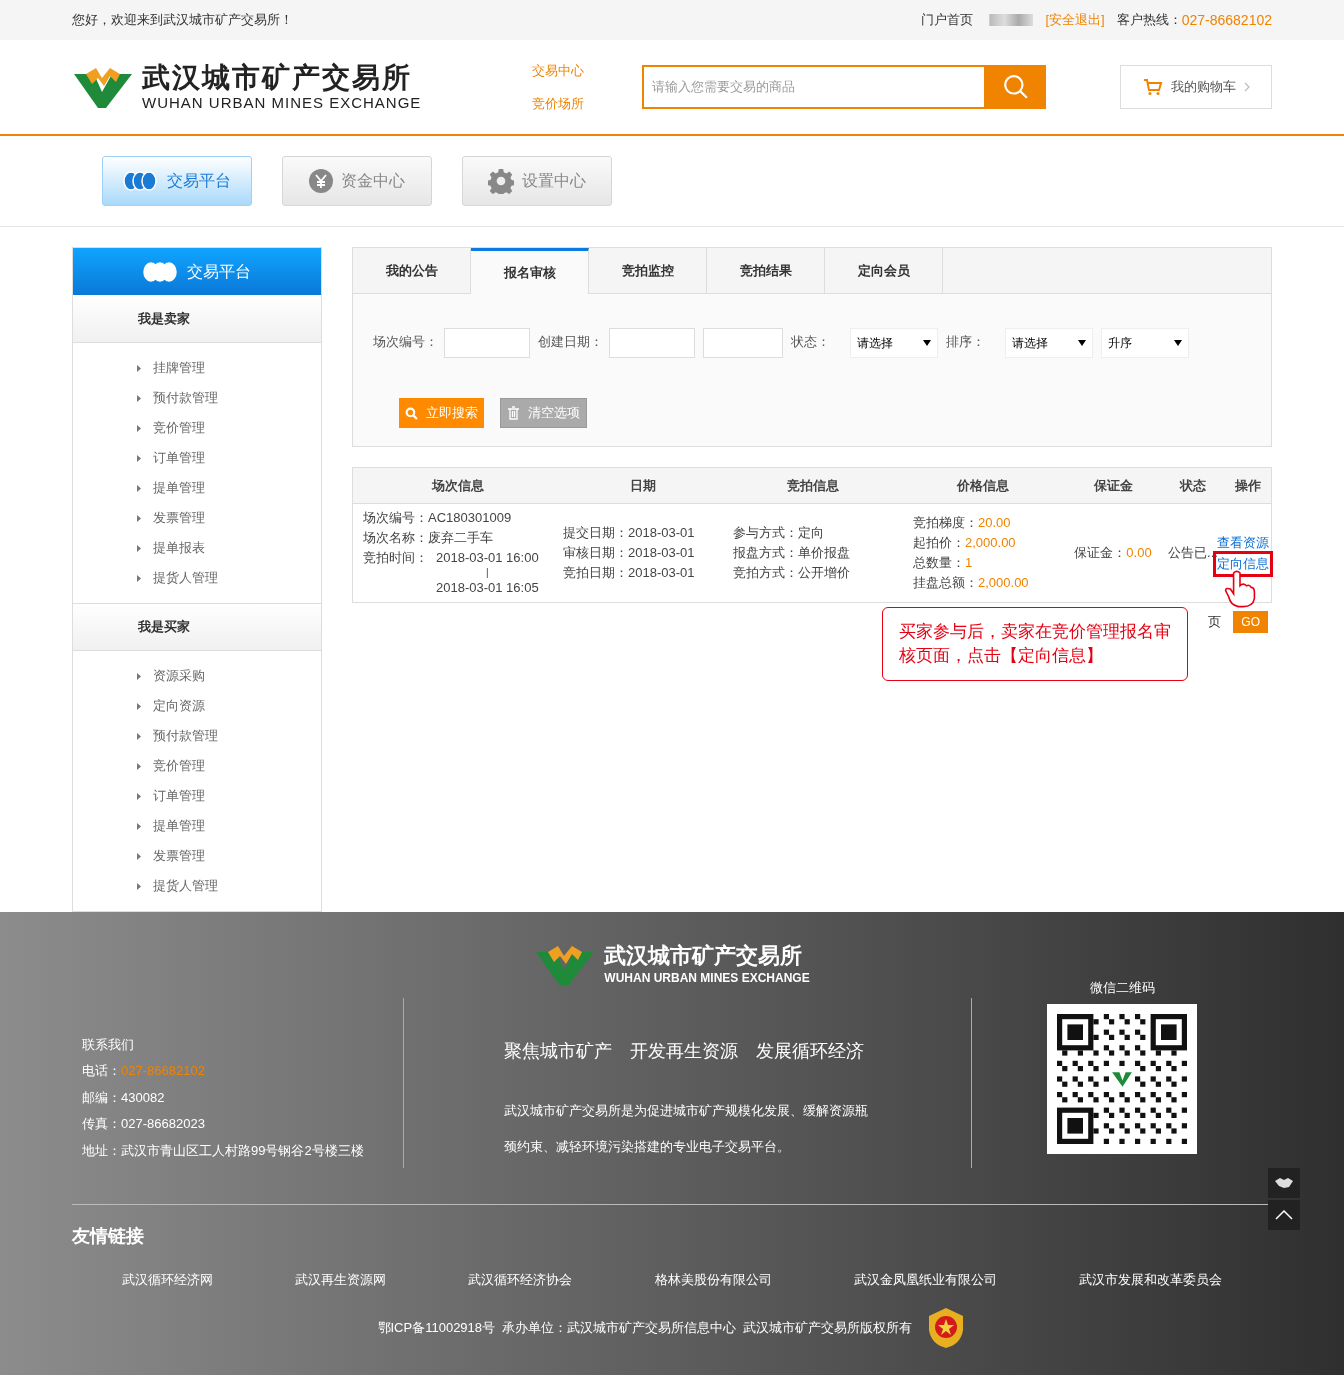  What do you see at coordinates (1284, 1183) in the screenshot?
I see `handshake-button` at bounding box center [1284, 1183].